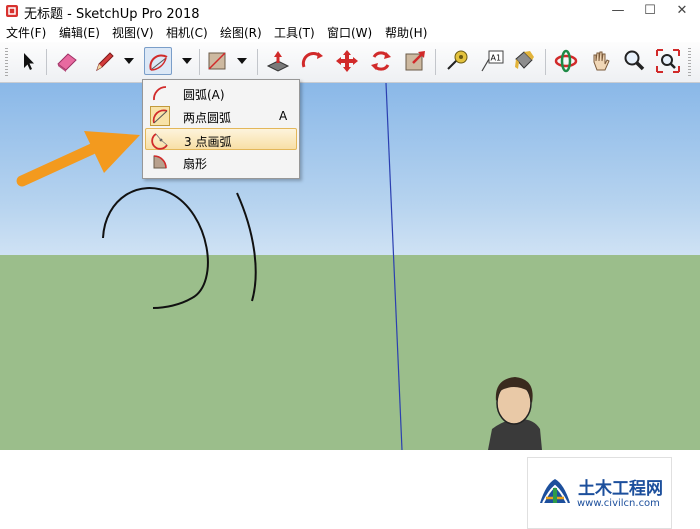 This screenshot has width=700, height=529. Describe the element at coordinates (195, 164) in the screenshot. I see `menu-item-label: 扇形` at that location.